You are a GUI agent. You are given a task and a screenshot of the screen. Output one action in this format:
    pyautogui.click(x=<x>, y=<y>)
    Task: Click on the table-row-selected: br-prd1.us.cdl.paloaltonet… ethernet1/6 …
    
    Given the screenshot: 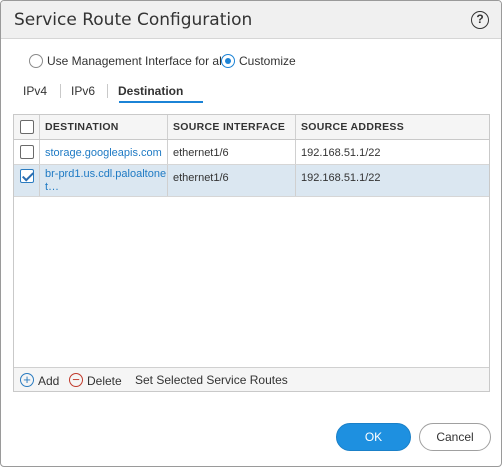 What is the action you would take?
    pyautogui.click(x=251, y=181)
    